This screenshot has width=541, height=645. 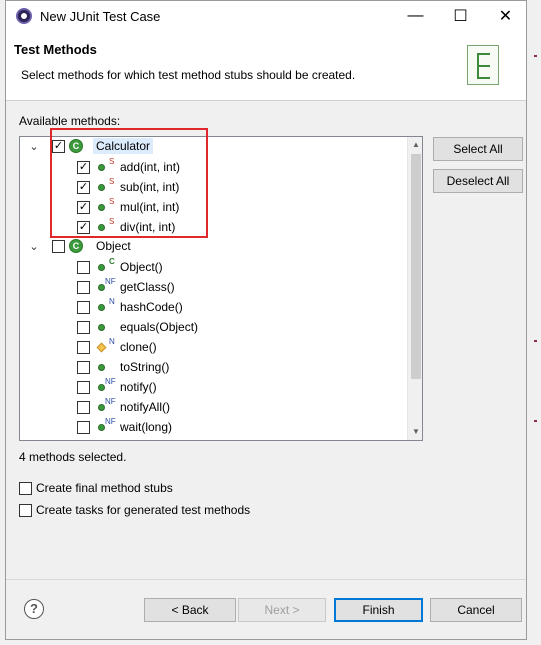 I want to click on close-button: ✕, so click(x=505, y=16).